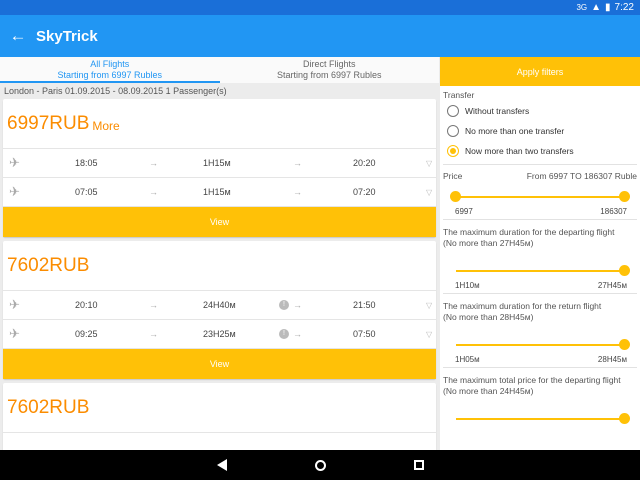 The width and height of the screenshot is (640, 480). What do you see at coordinates (612, 285) in the screenshot?
I see `dep-duration-max: 27H45м` at bounding box center [612, 285].